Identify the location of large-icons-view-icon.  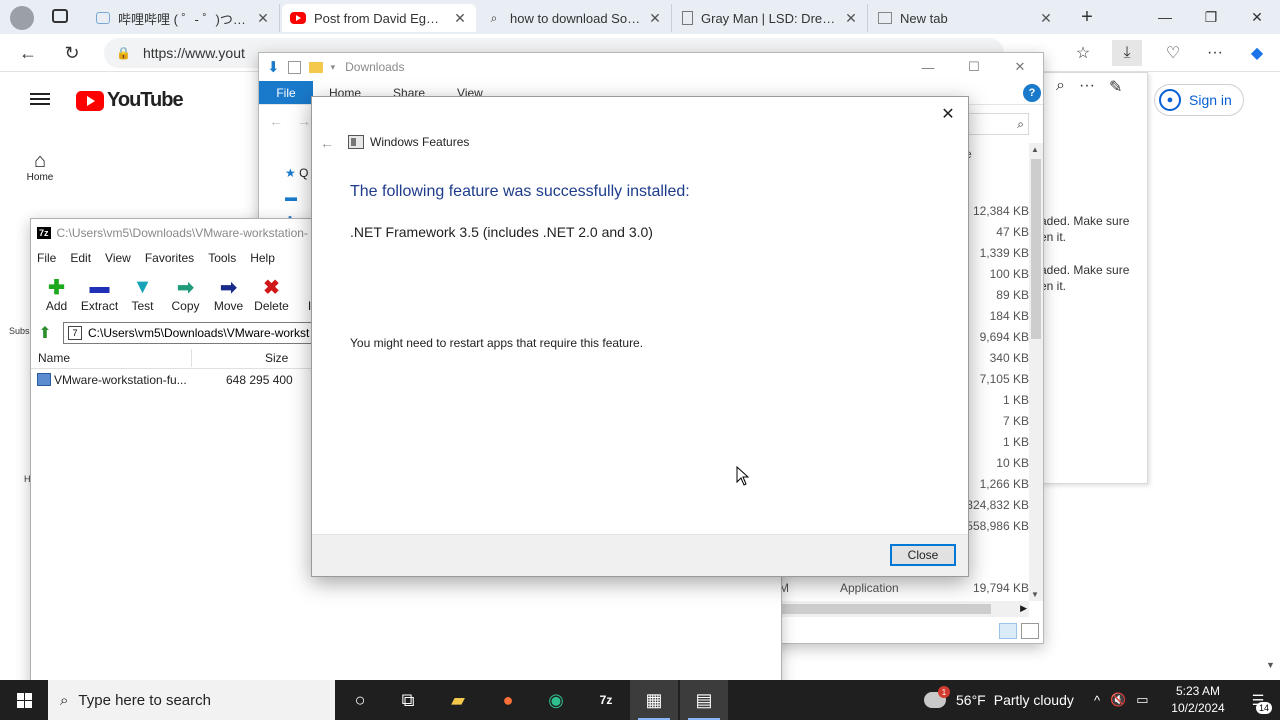
(1030, 631).